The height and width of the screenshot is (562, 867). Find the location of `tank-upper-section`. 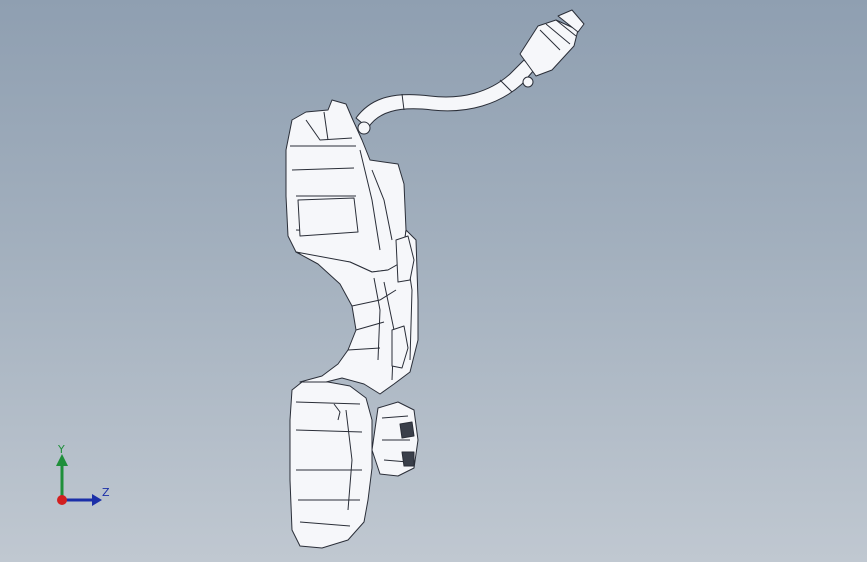

tank-upper-section is located at coordinates (346, 186).